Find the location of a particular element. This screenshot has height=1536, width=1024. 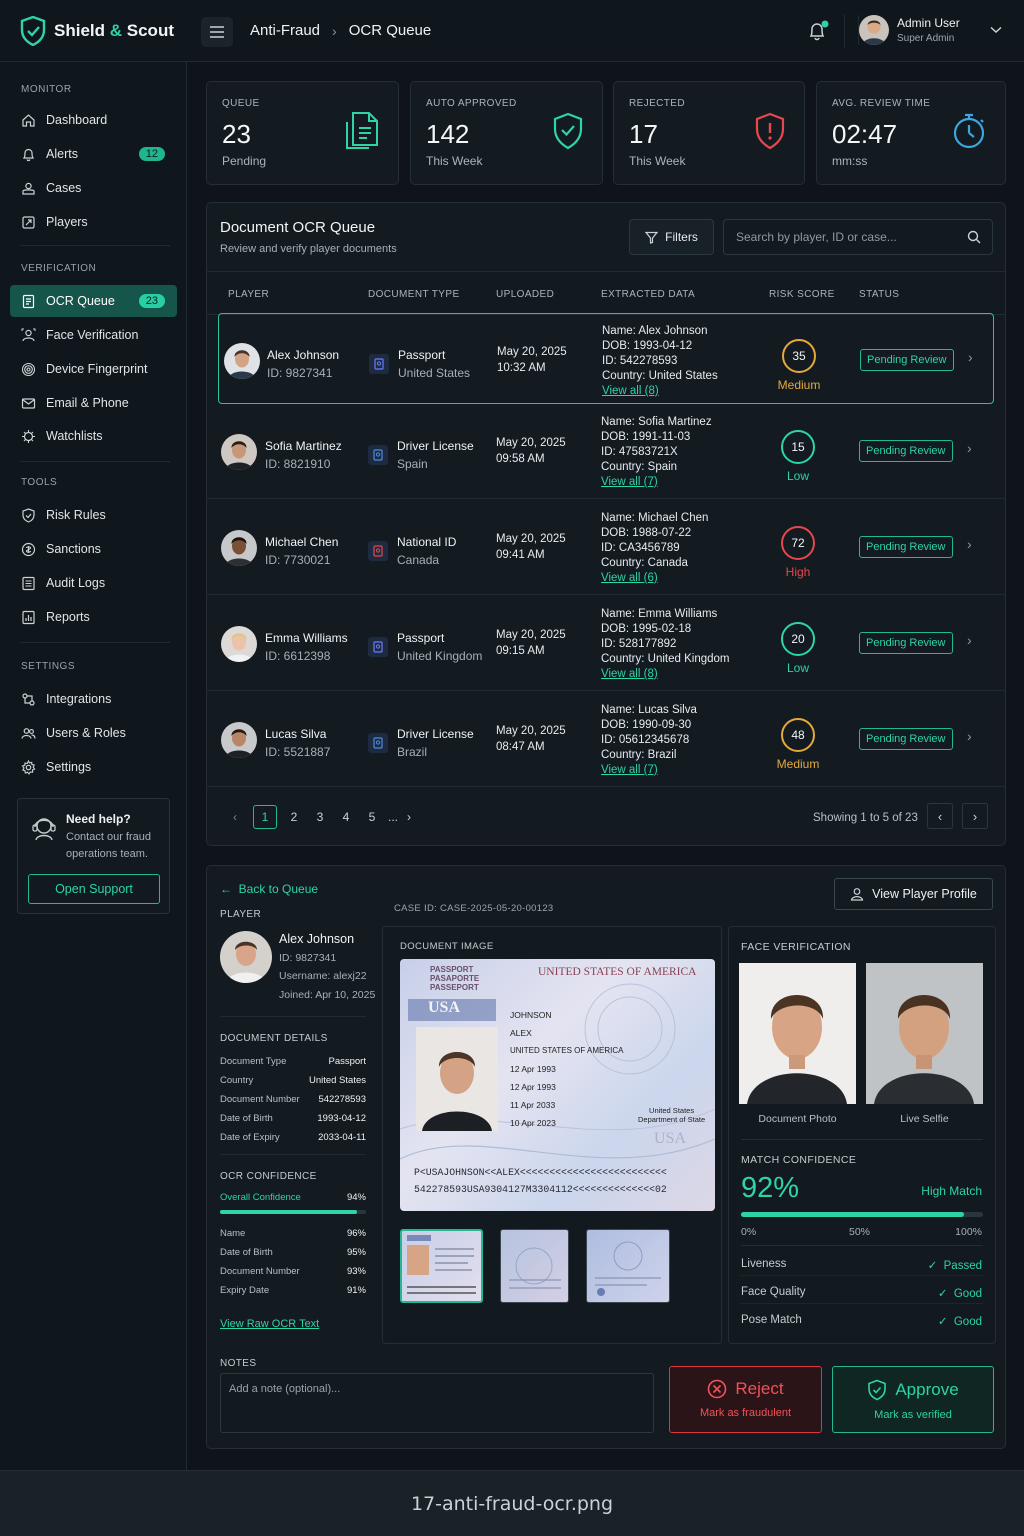

document-country: Canada is located at coordinates (418, 560).